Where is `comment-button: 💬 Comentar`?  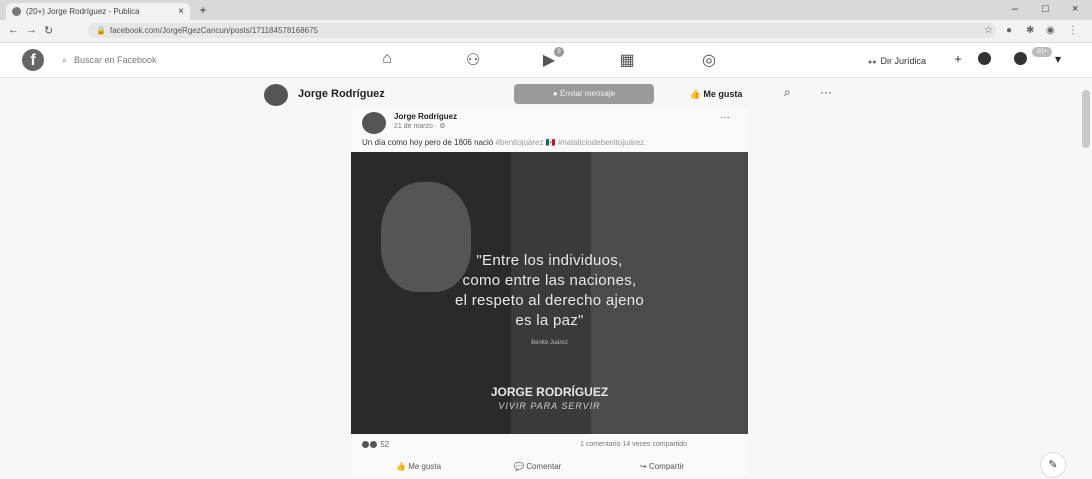 comment-button: 💬 Comentar is located at coordinates (537, 466).